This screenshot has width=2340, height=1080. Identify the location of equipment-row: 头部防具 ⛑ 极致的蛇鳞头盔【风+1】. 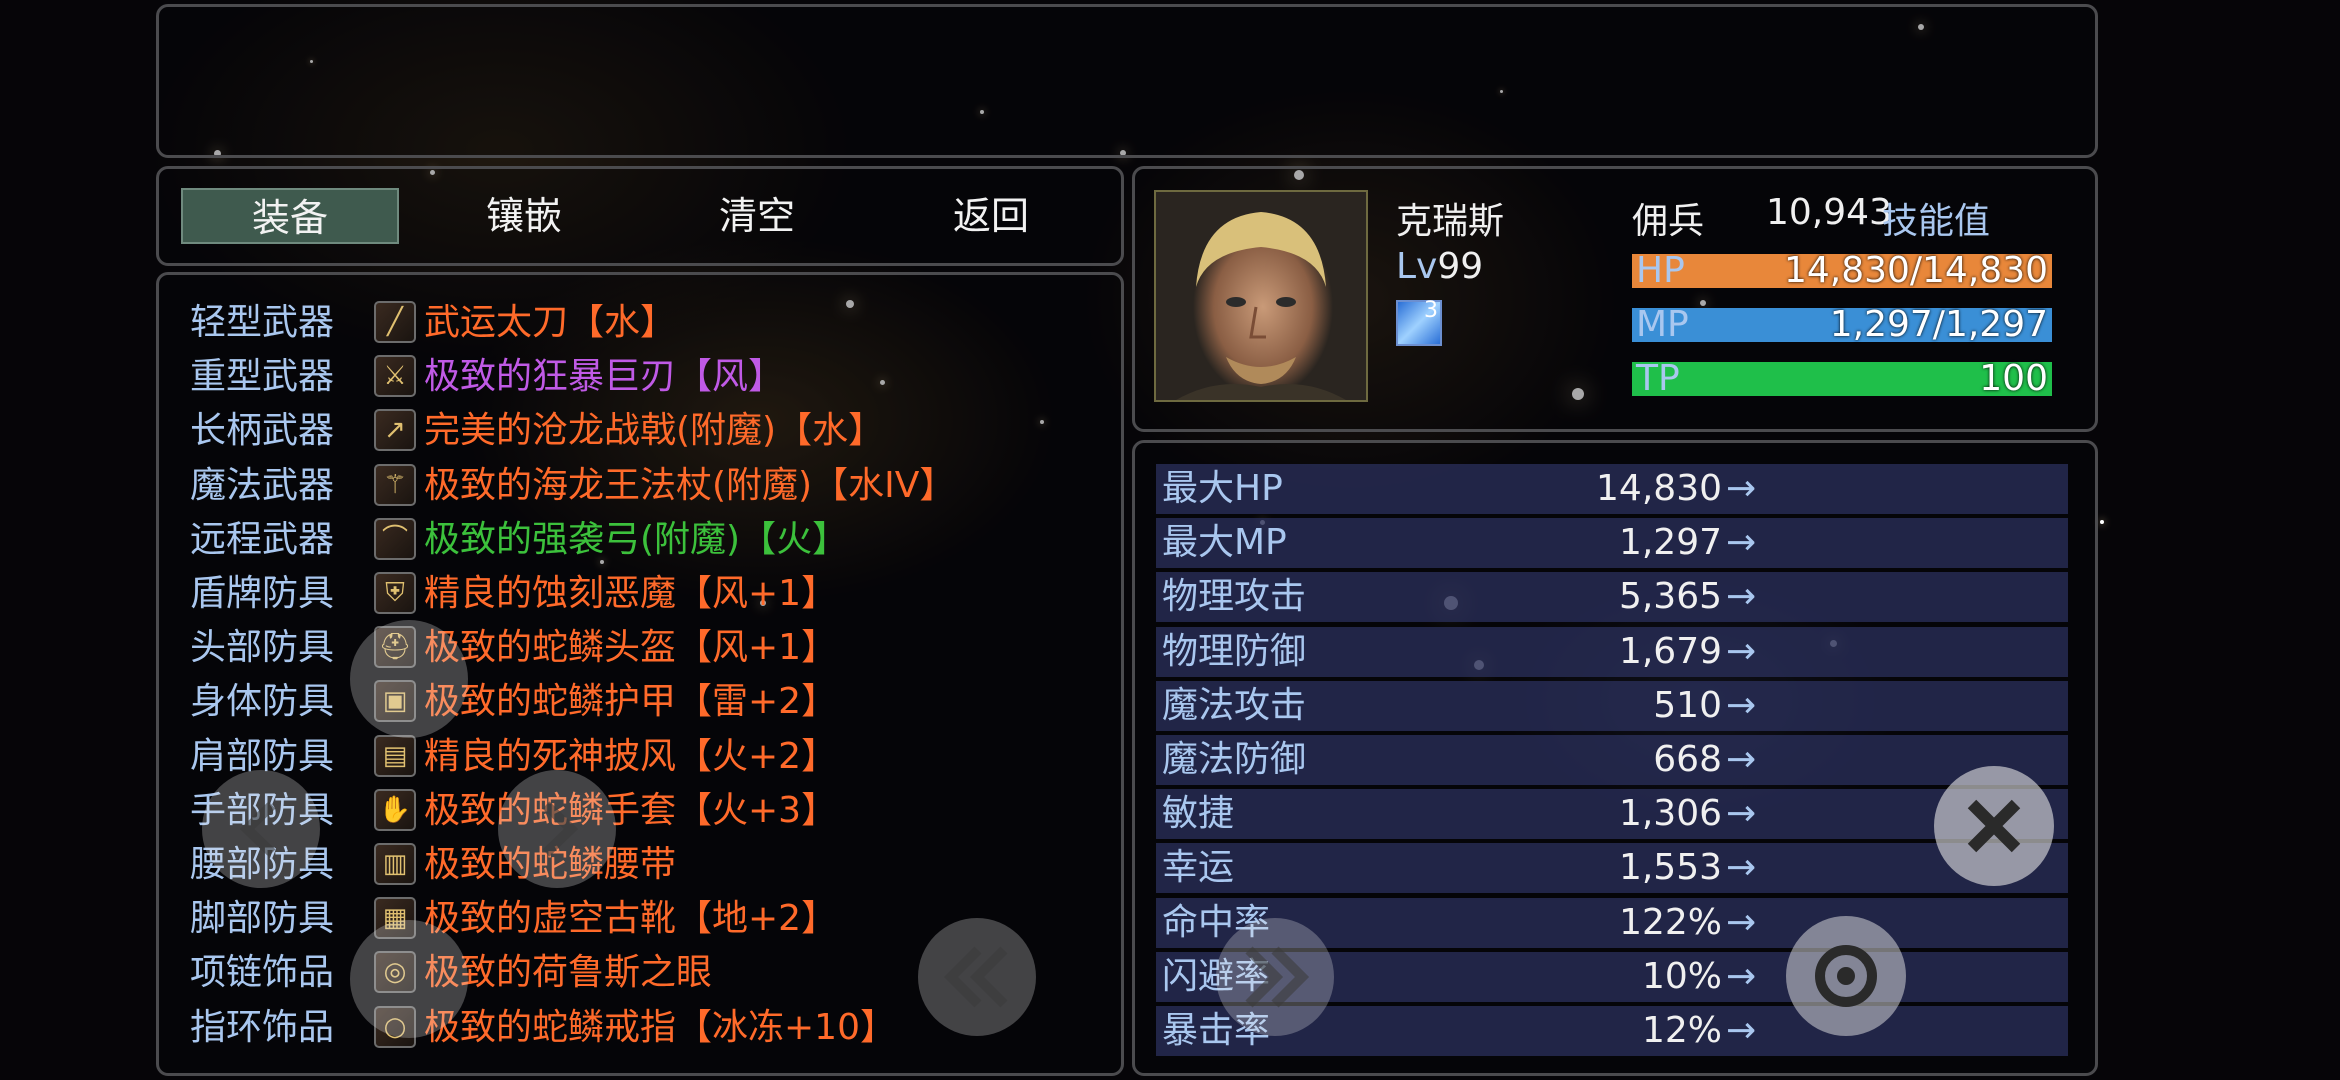
(640, 648).